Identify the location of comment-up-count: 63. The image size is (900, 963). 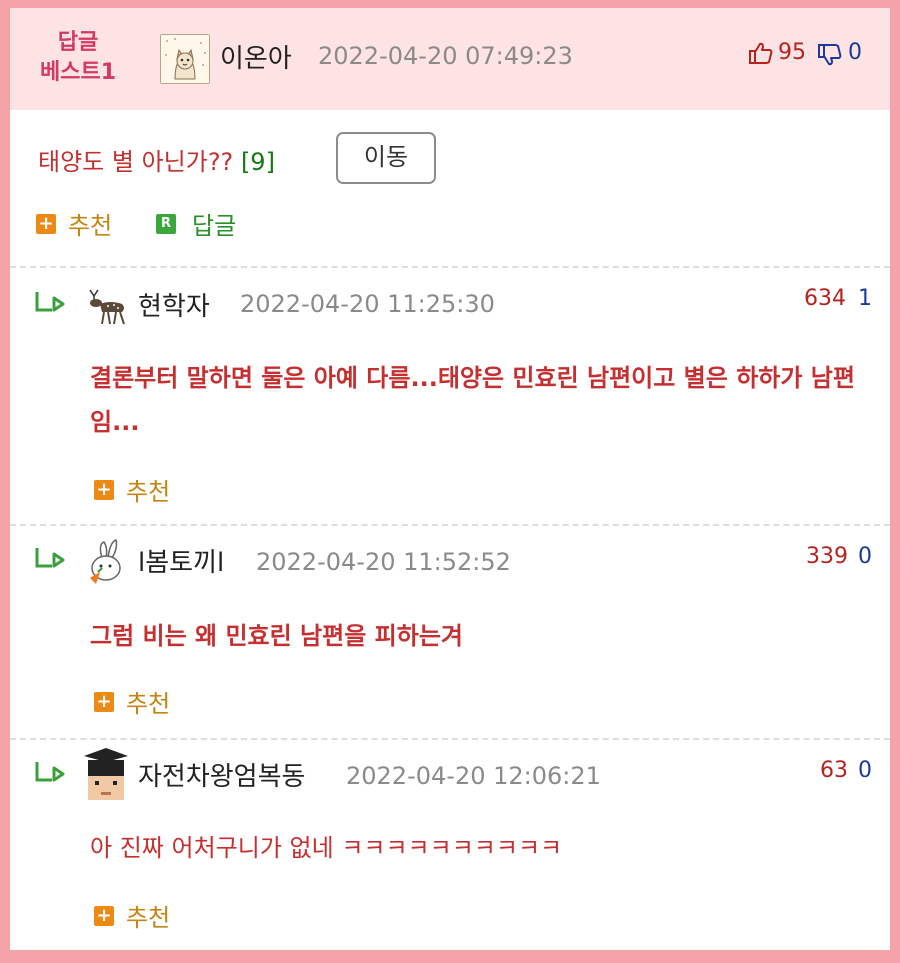
(834, 770).